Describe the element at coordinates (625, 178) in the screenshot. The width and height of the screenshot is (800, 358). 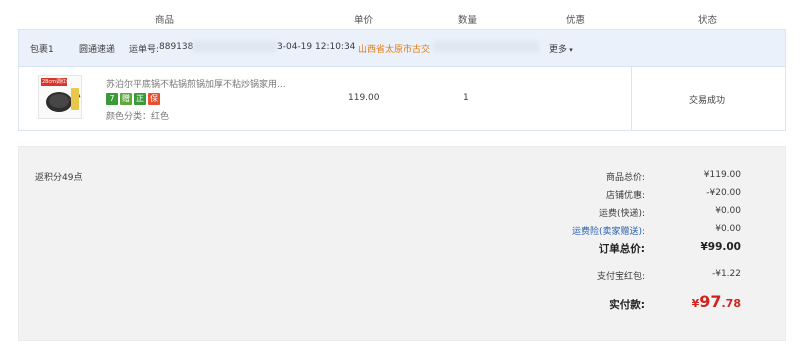
I see `goods-total-label: 商品总价:` at that location.